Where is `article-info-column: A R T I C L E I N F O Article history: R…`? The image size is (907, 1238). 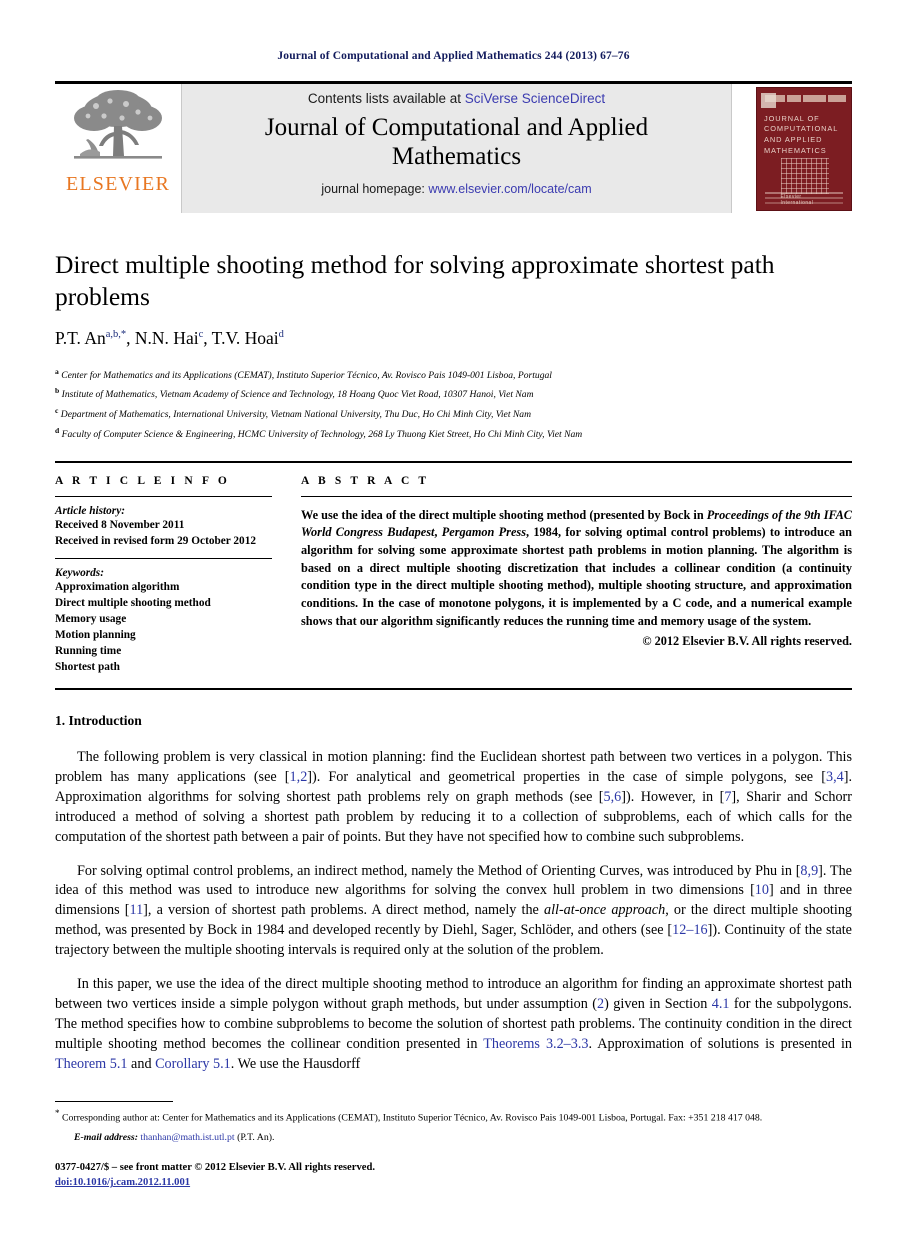
article-info-column: A R T I C L E I N F O Article history: R… is located at coordinates (173, 575).